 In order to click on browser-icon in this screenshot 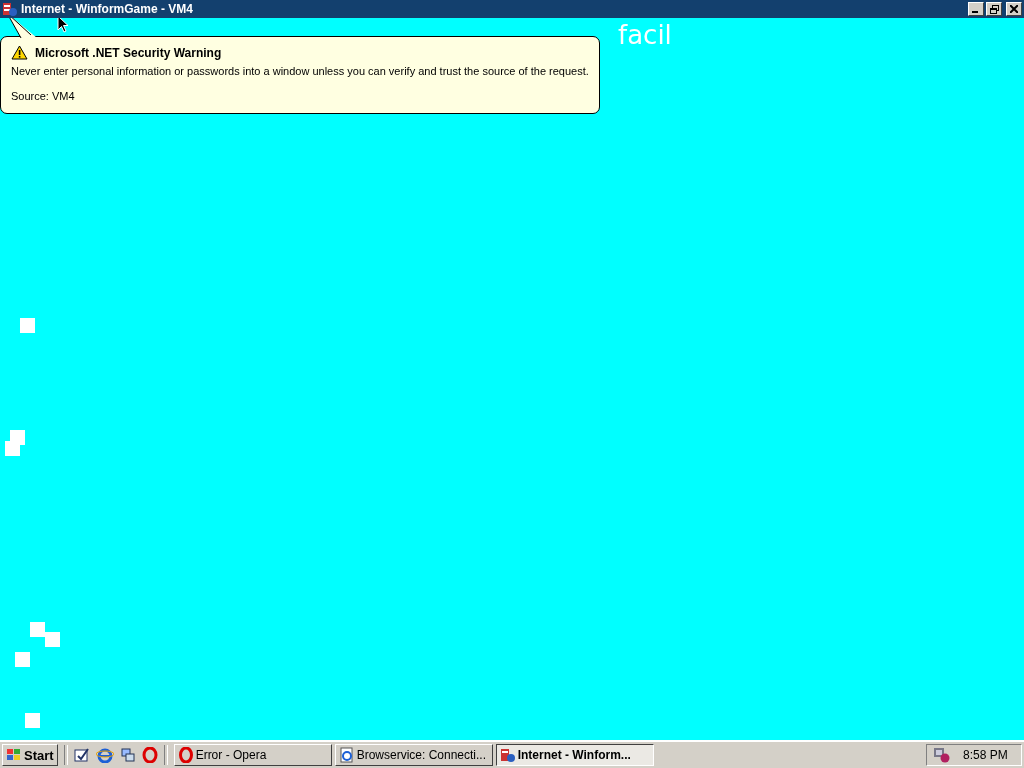, I will do `click(104, 755)`.